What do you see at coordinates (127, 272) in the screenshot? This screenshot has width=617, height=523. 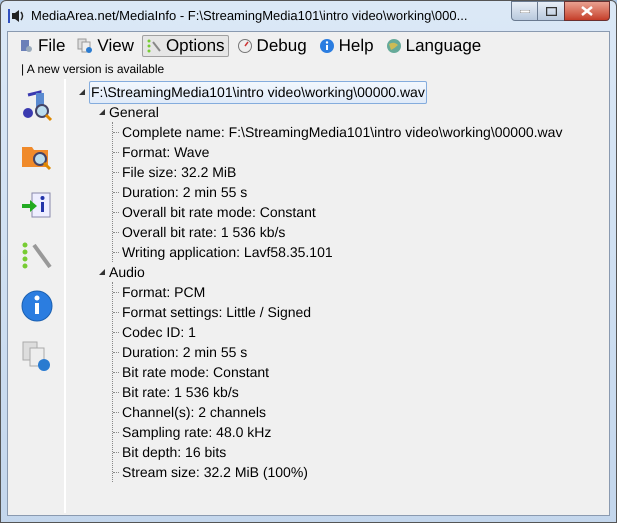 I see `tree-item: Audio` at bounding box center [127, 272].